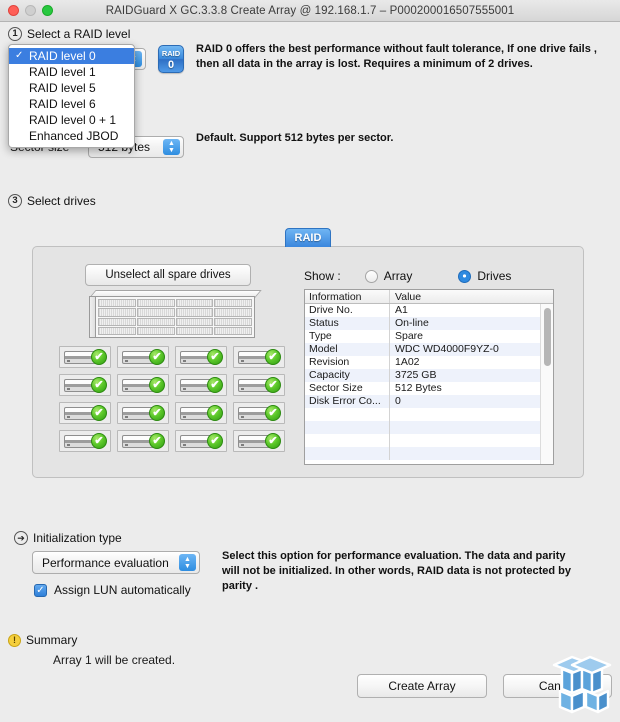  Describe the element at coordinates (429, 297) in the screenshot. I see `table-header-row: Information Value` at that location.